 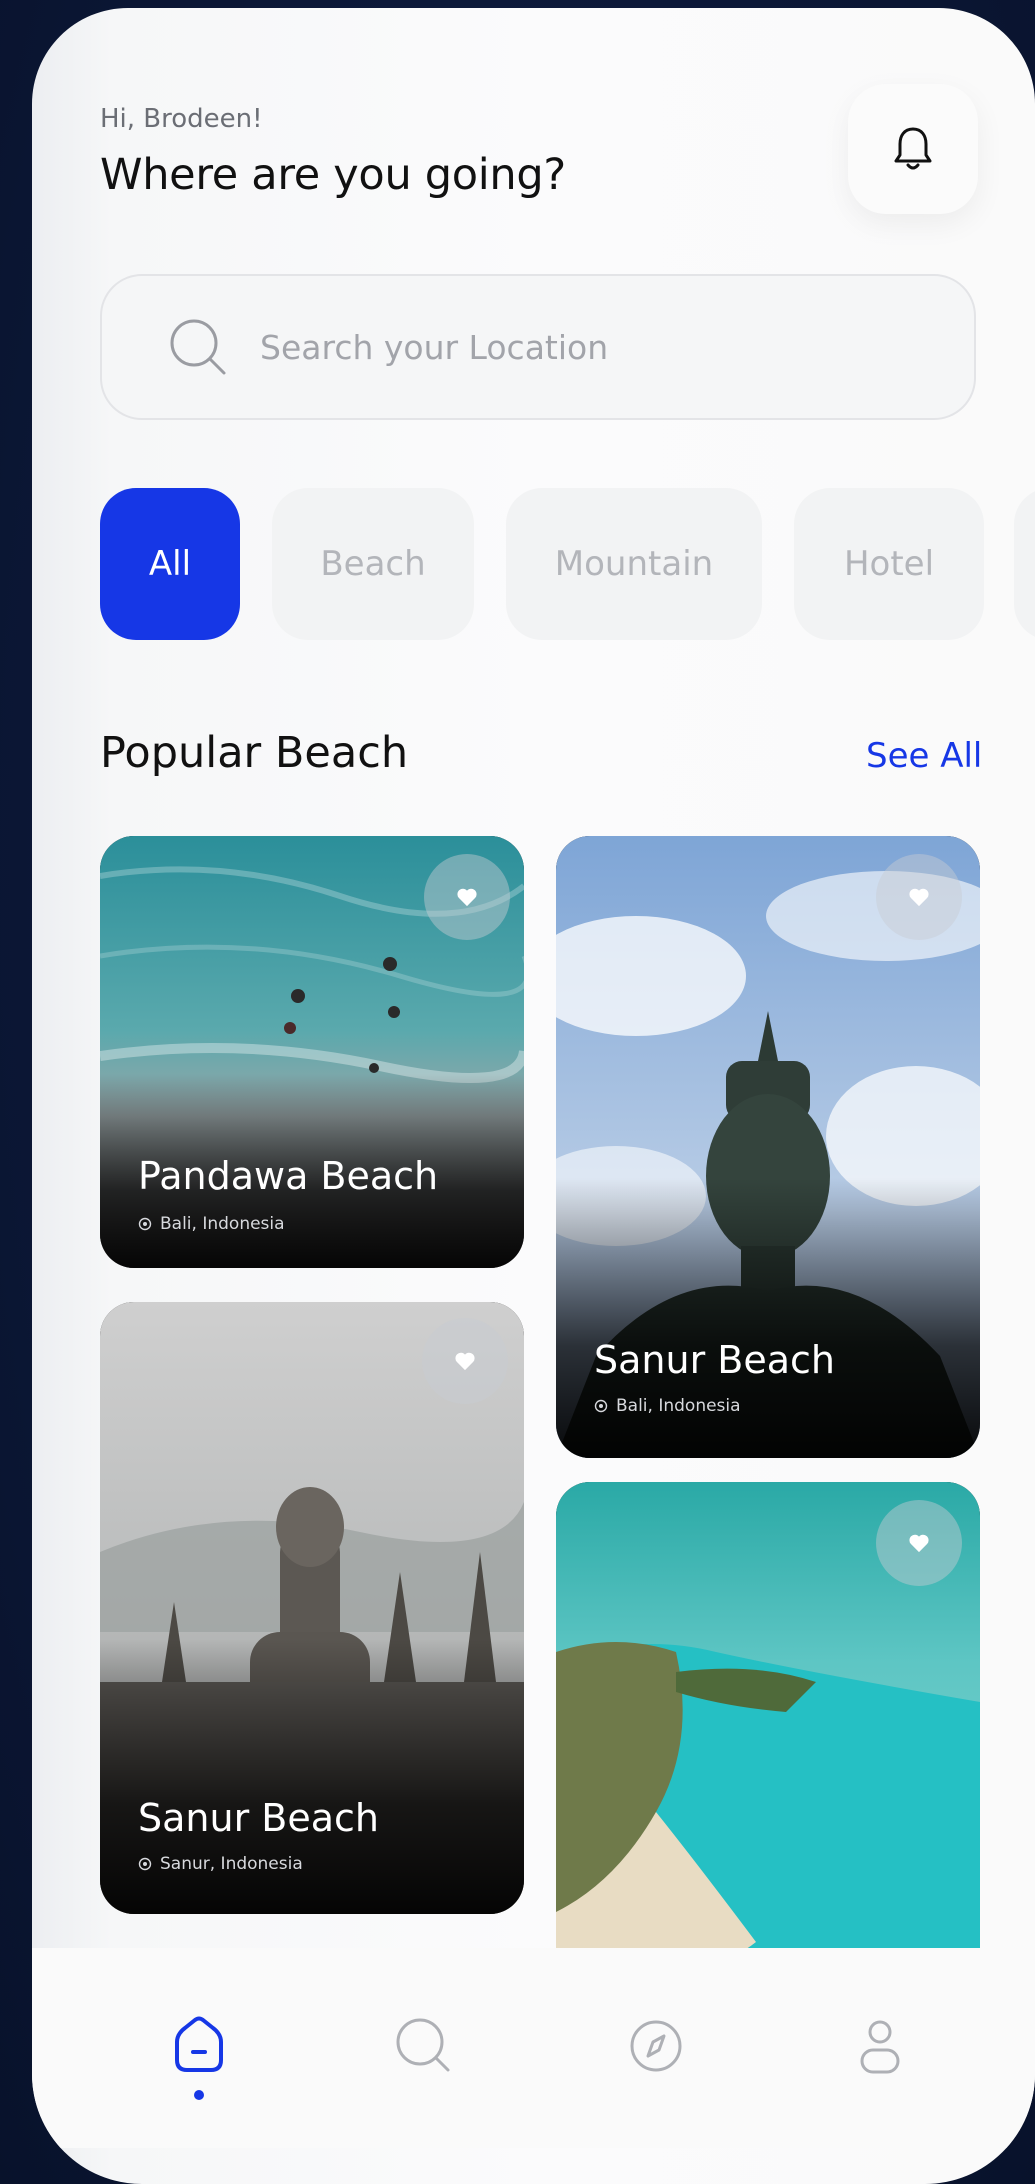 What do you see at coordinates (560, 347) in the screenshot?
I see `search-input` at bounding box center [560, 347].